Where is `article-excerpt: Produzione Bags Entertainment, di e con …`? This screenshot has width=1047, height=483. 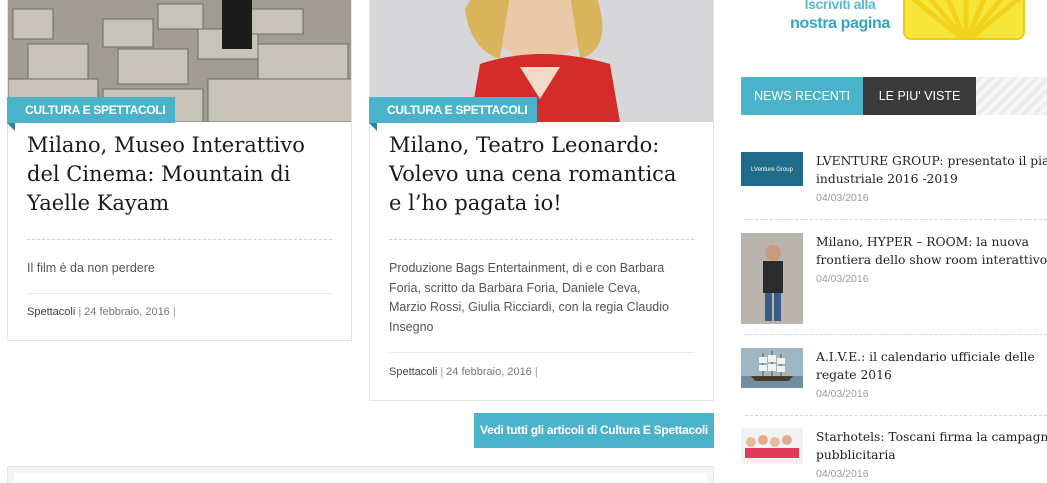
article-excerpt: Produzione Bags Entertainment, di e con … is located at coordinates (541, 298).